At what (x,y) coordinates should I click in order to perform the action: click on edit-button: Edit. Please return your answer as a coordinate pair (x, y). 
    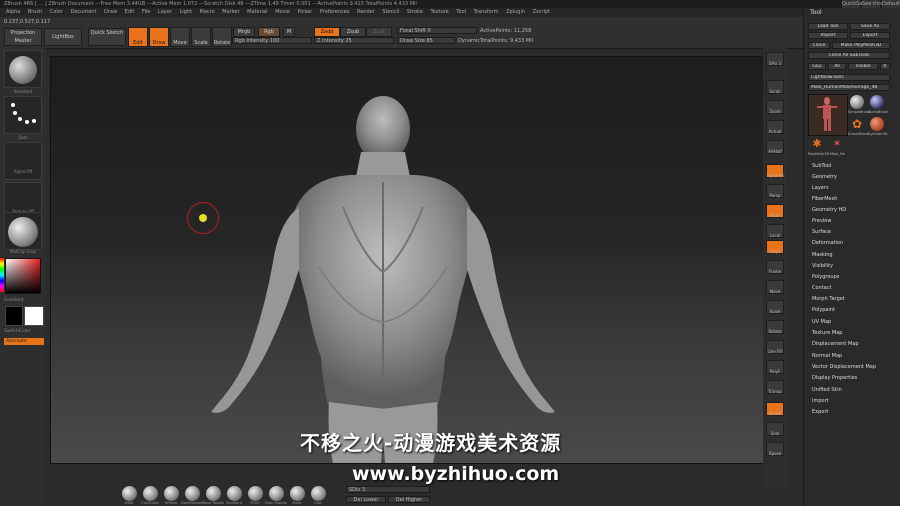
    Looking at the image, I should click on (138, 37).